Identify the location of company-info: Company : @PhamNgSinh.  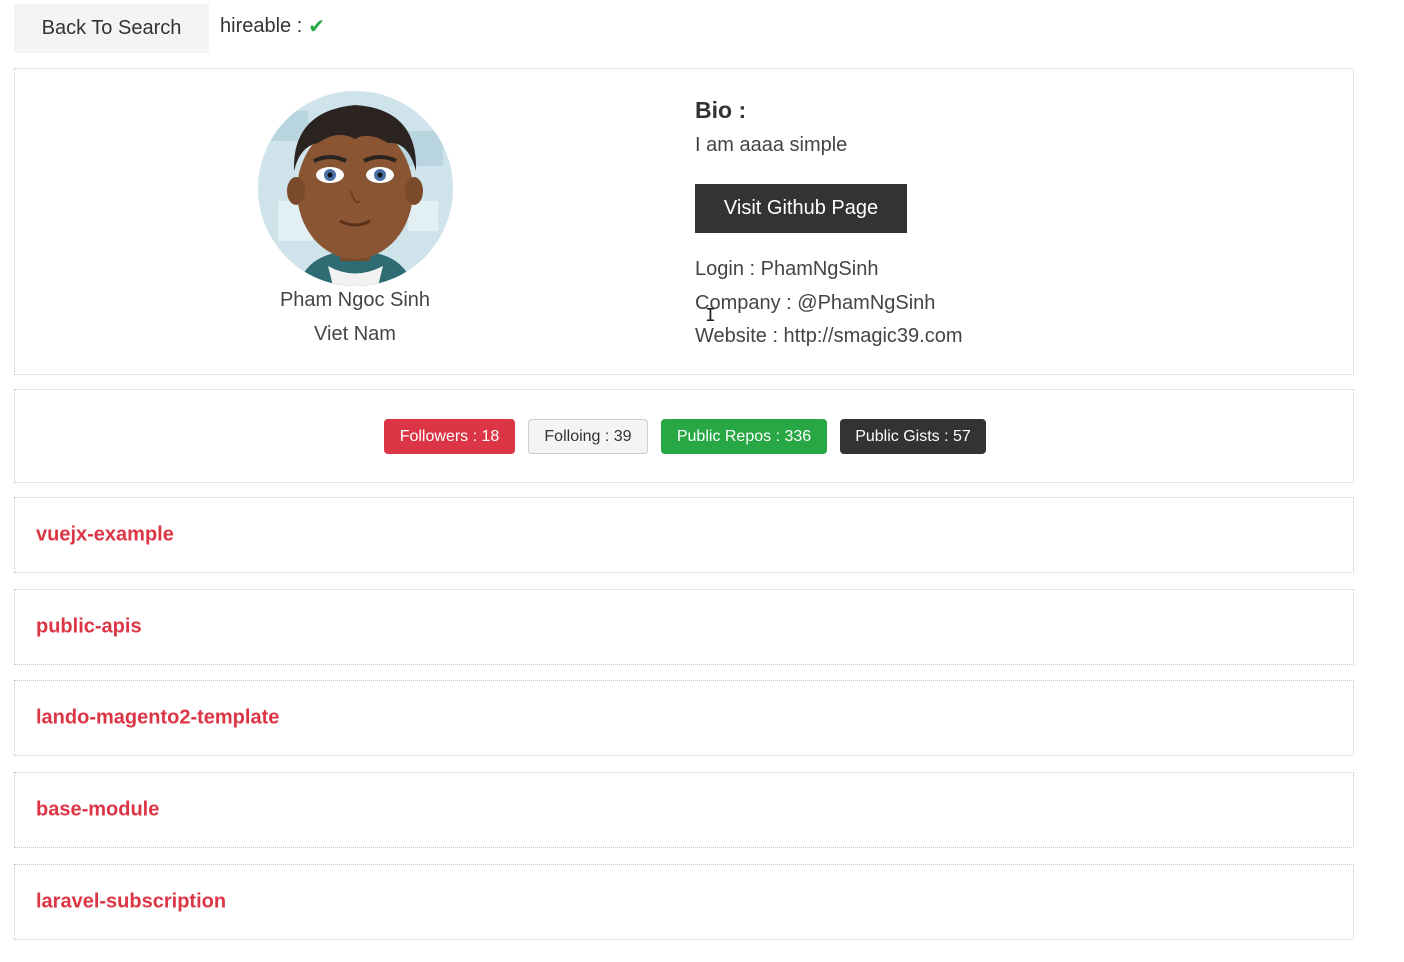
(815, 303).